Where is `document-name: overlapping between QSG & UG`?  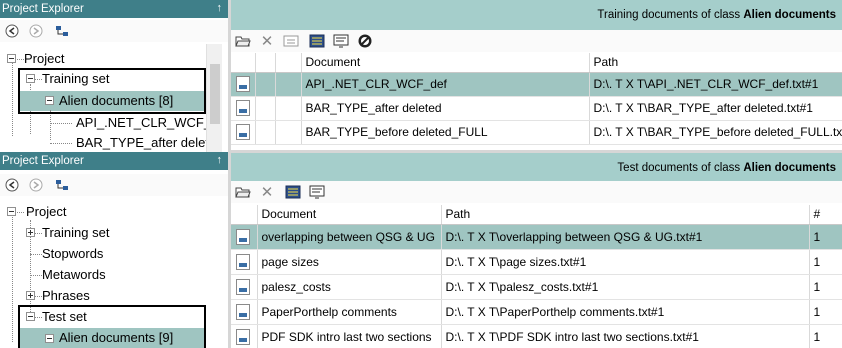
document-name: overlapping between QSG & UG is located at coordinates (349, 237).